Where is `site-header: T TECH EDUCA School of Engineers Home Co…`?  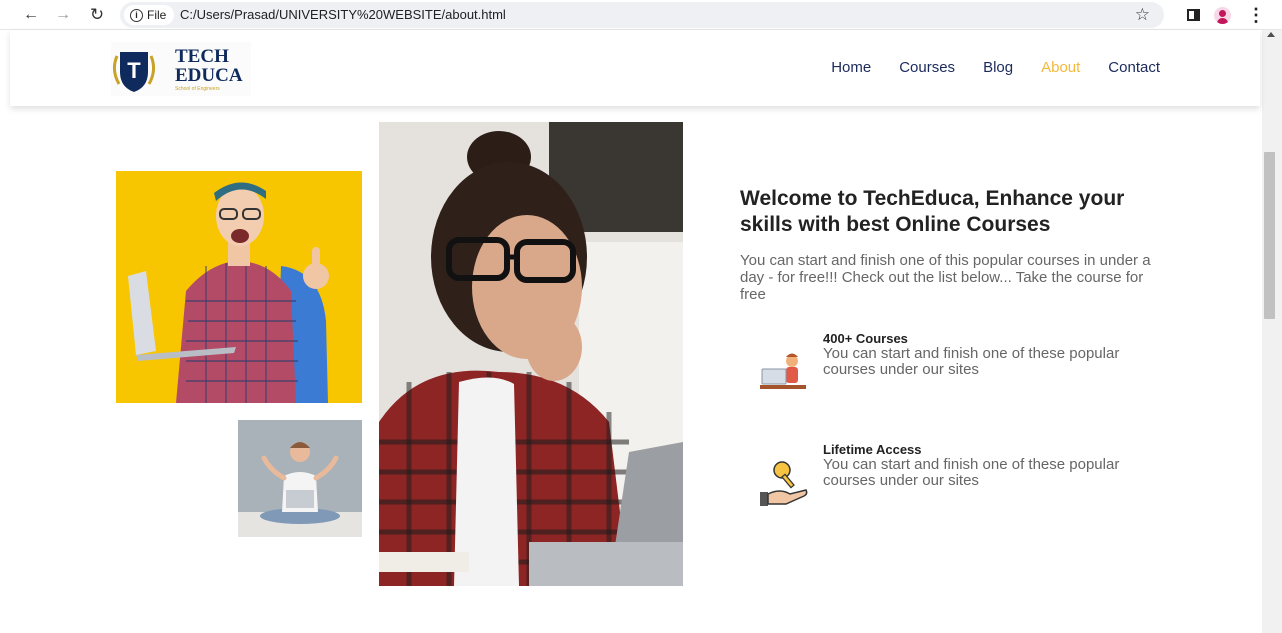 site-header: T TECH EDUCA School of Engineers Home Co… is located at coordinates (635, 68).